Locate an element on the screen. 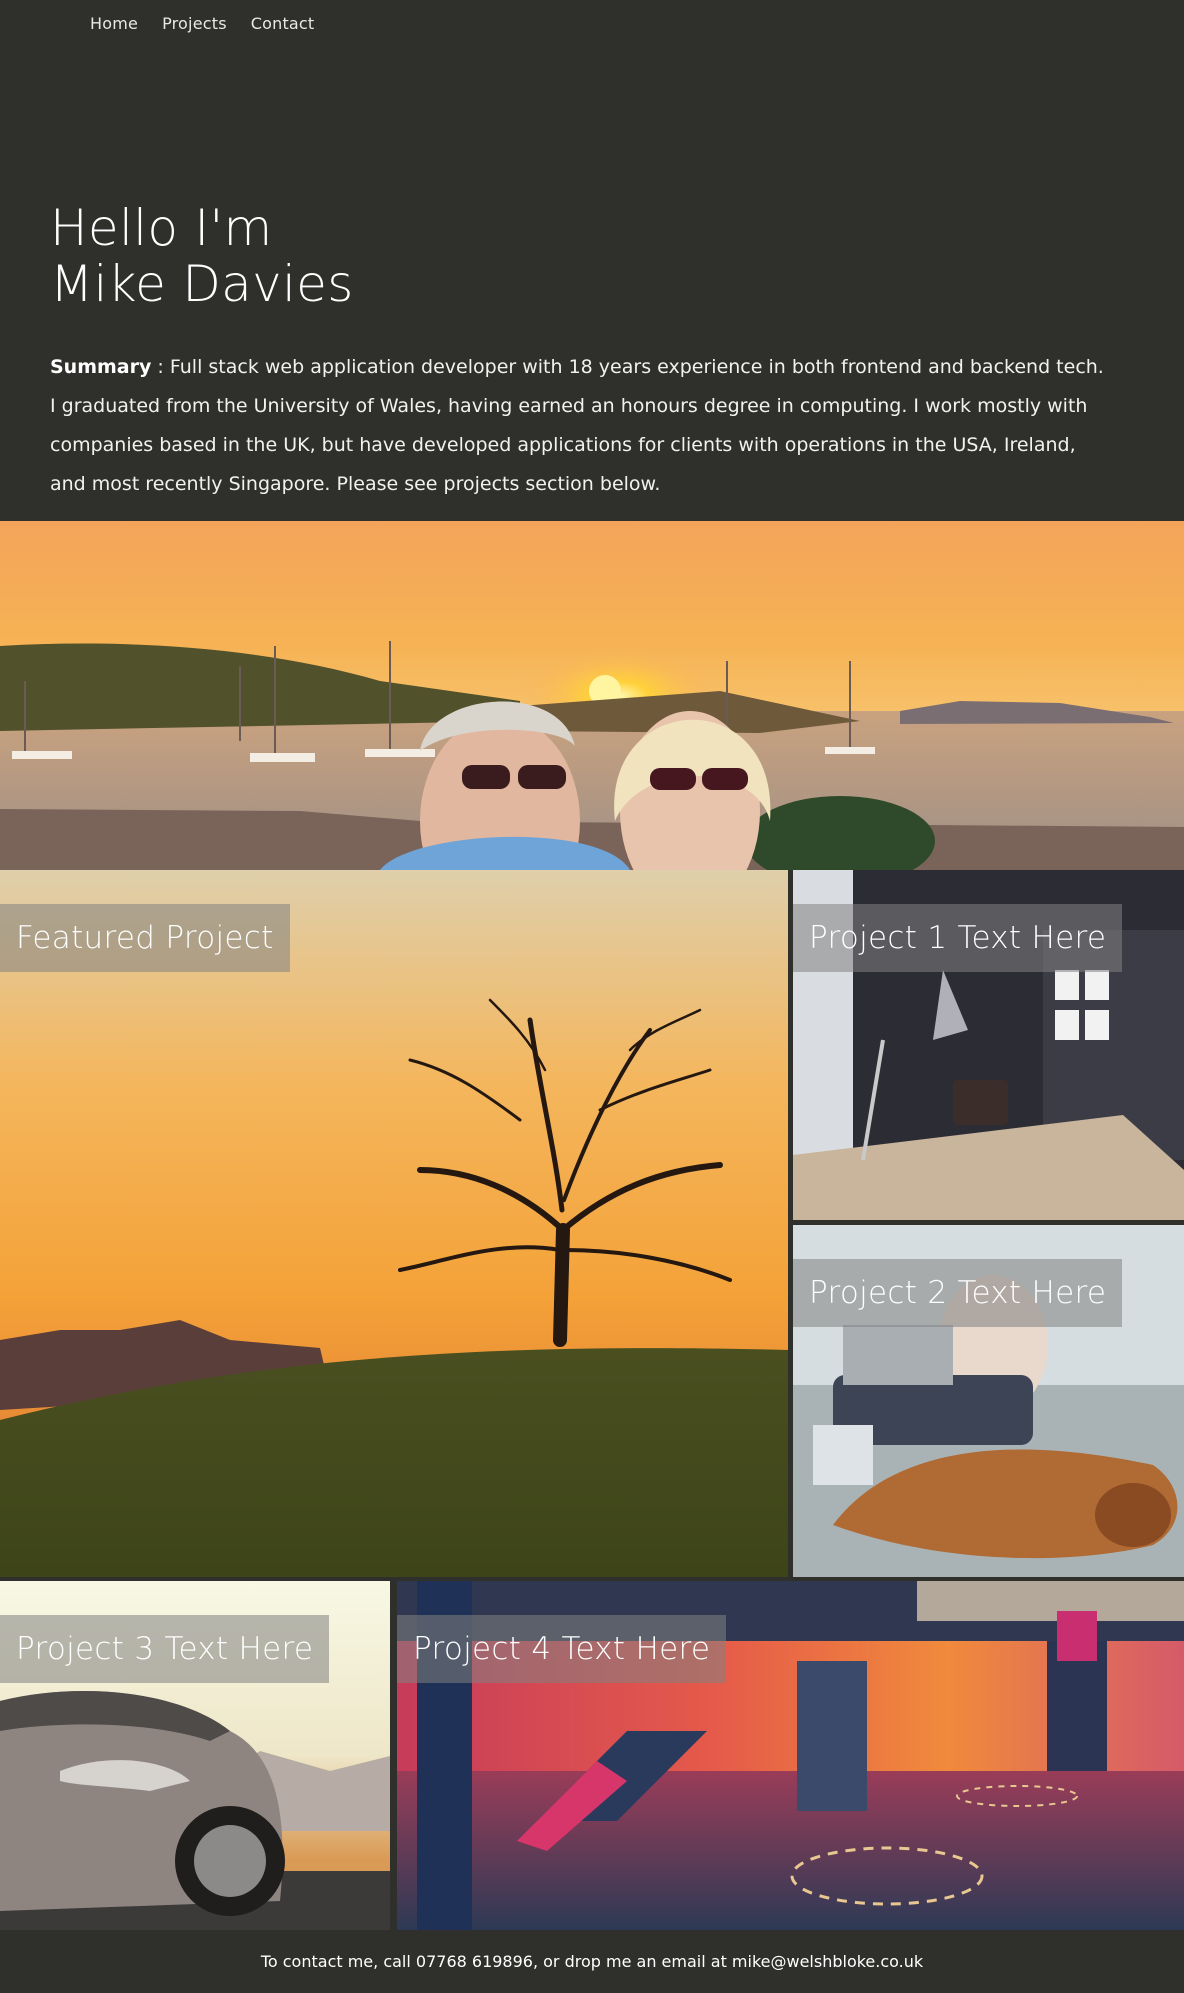 The image size is (1184, 1993). project-2-label: Project 2 Text Here is located at coordinates (958, 1293).